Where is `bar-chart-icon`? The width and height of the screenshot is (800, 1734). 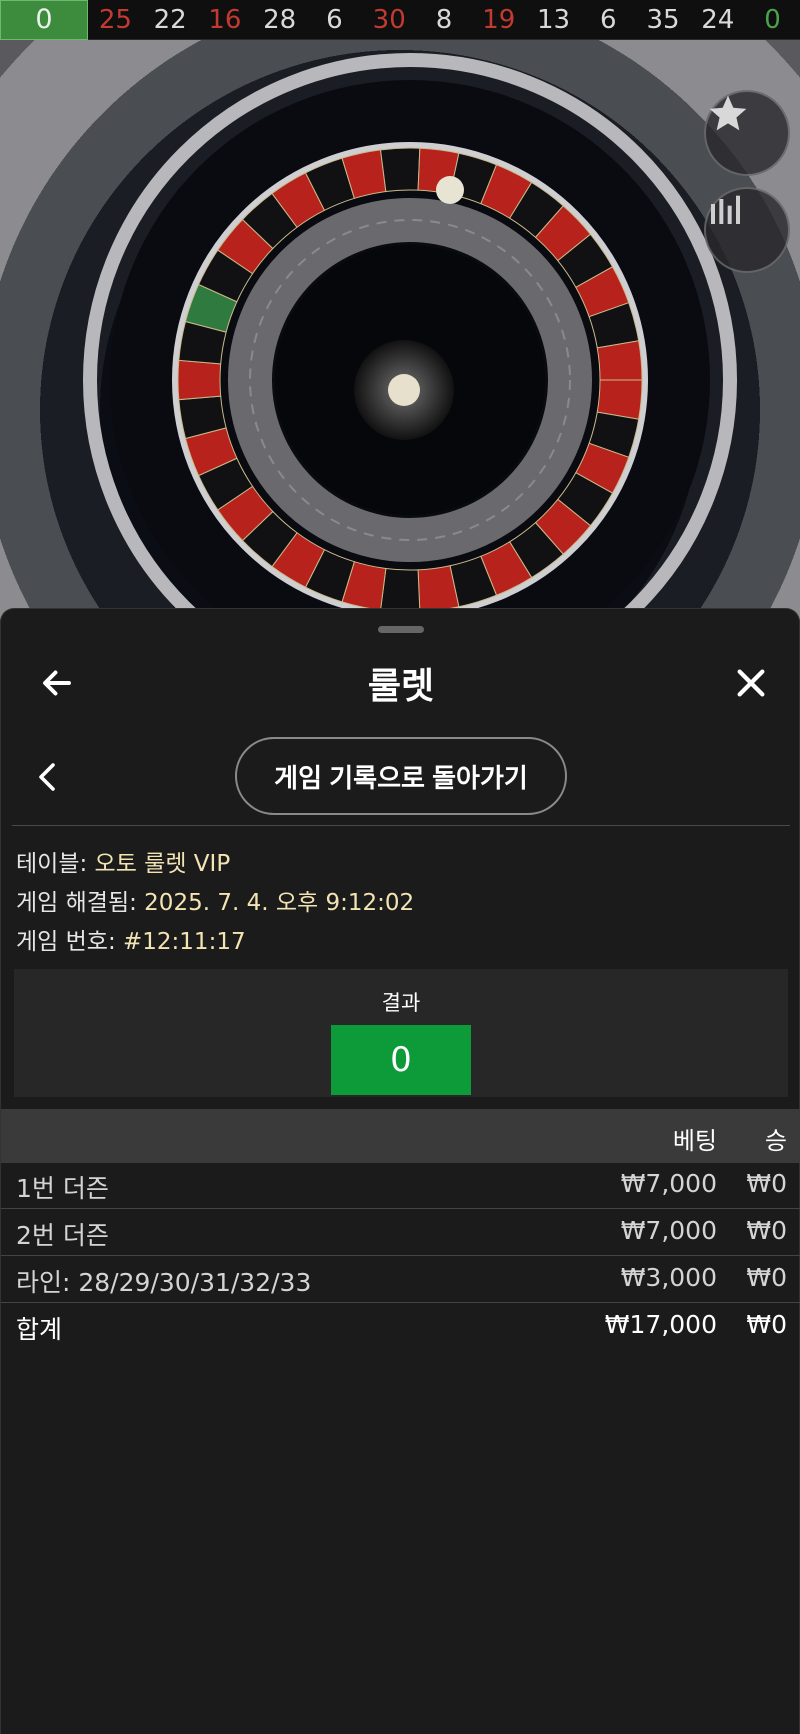 bar-chart-icon is located at coordinates (725, 209).